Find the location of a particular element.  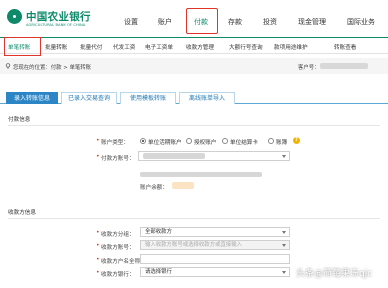

client-number-label: 客户号： is located at coordinates (309, 68).